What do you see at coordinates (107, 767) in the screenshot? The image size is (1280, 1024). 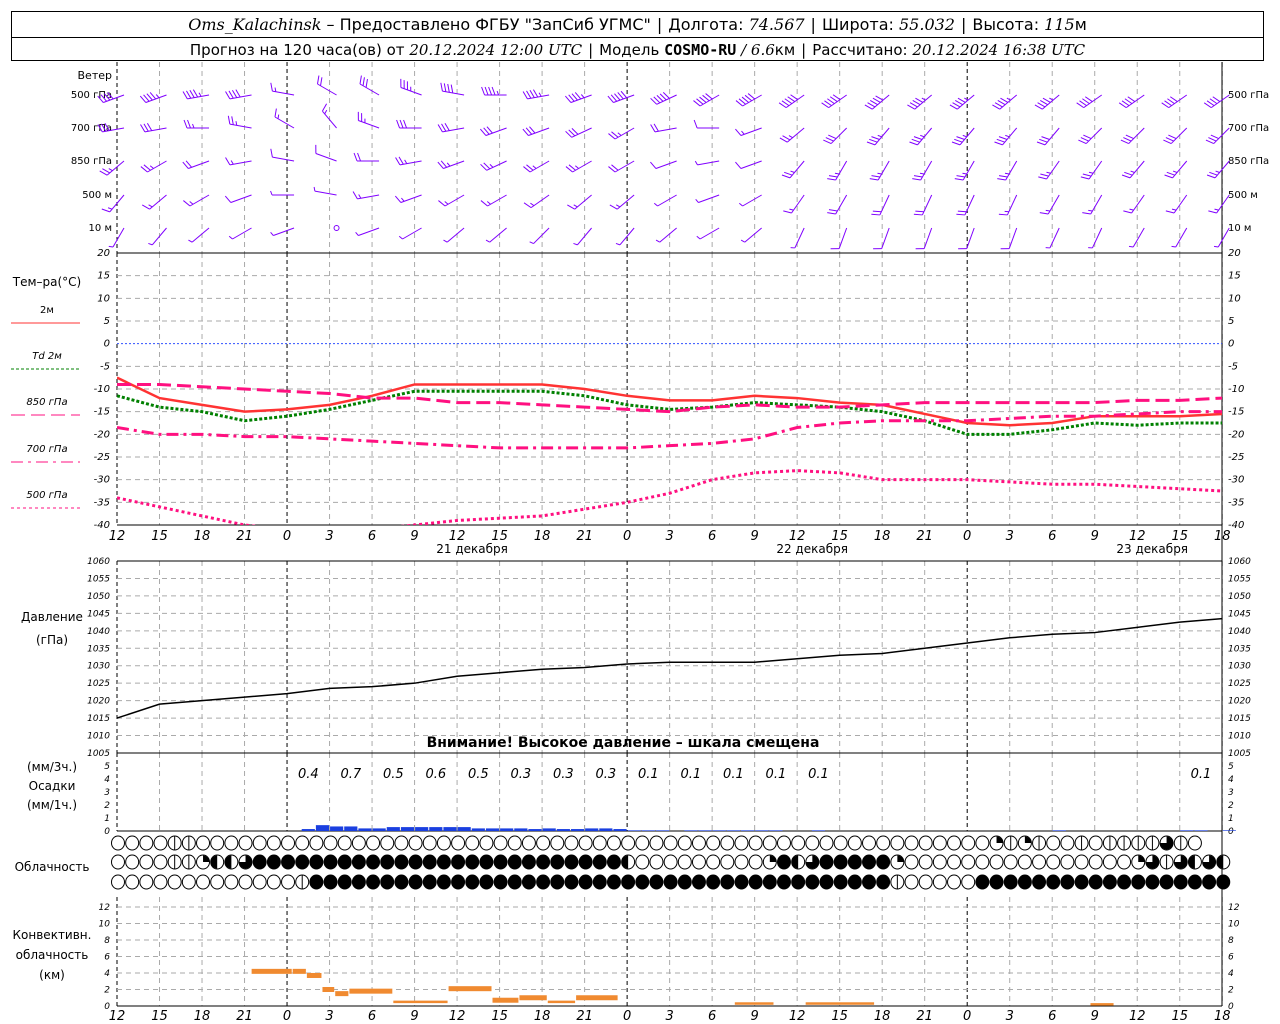 I see `precip-tick-label: 5` at bounding box center [107, 767].